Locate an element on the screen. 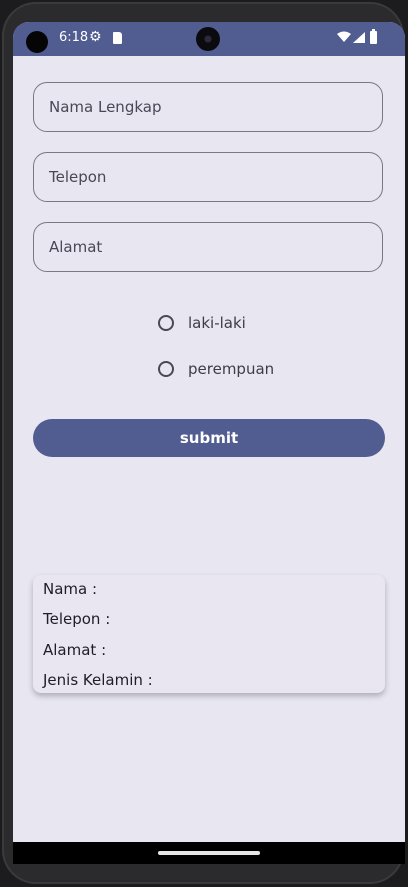 This screenshot has height=887, width=408. navigation-bar is located at coordinates (209, 853).